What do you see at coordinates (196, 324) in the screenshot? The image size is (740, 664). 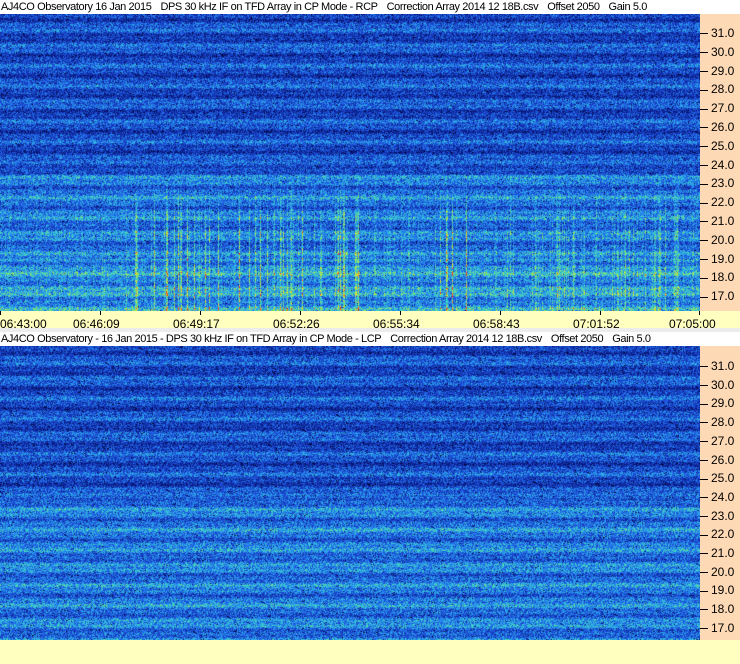 I see `time-tick-label: 06:49:17` at bounding box center [196, 324].